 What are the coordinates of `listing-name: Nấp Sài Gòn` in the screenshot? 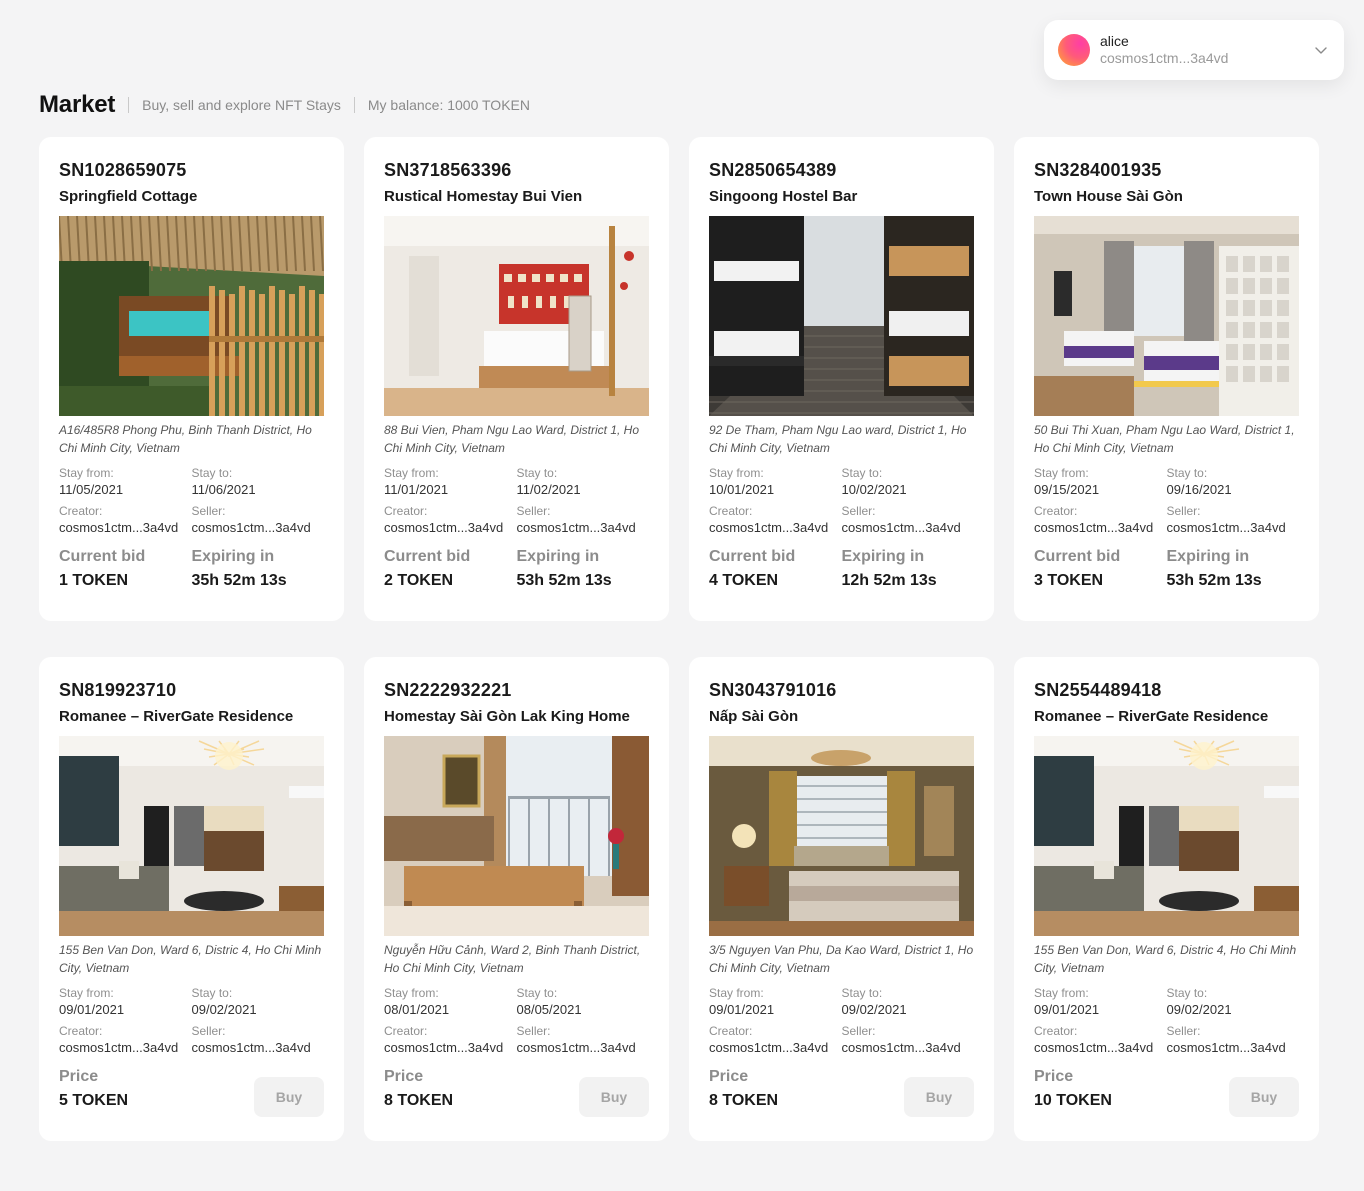 It's located at (754, 716).